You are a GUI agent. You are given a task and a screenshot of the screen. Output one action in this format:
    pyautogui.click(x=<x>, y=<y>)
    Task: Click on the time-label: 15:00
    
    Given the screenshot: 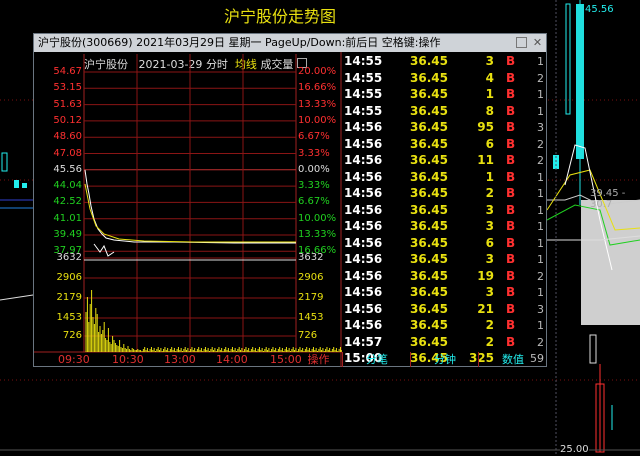 What is the action you would take?
    pyautogui.click(x=286, y=359)
    